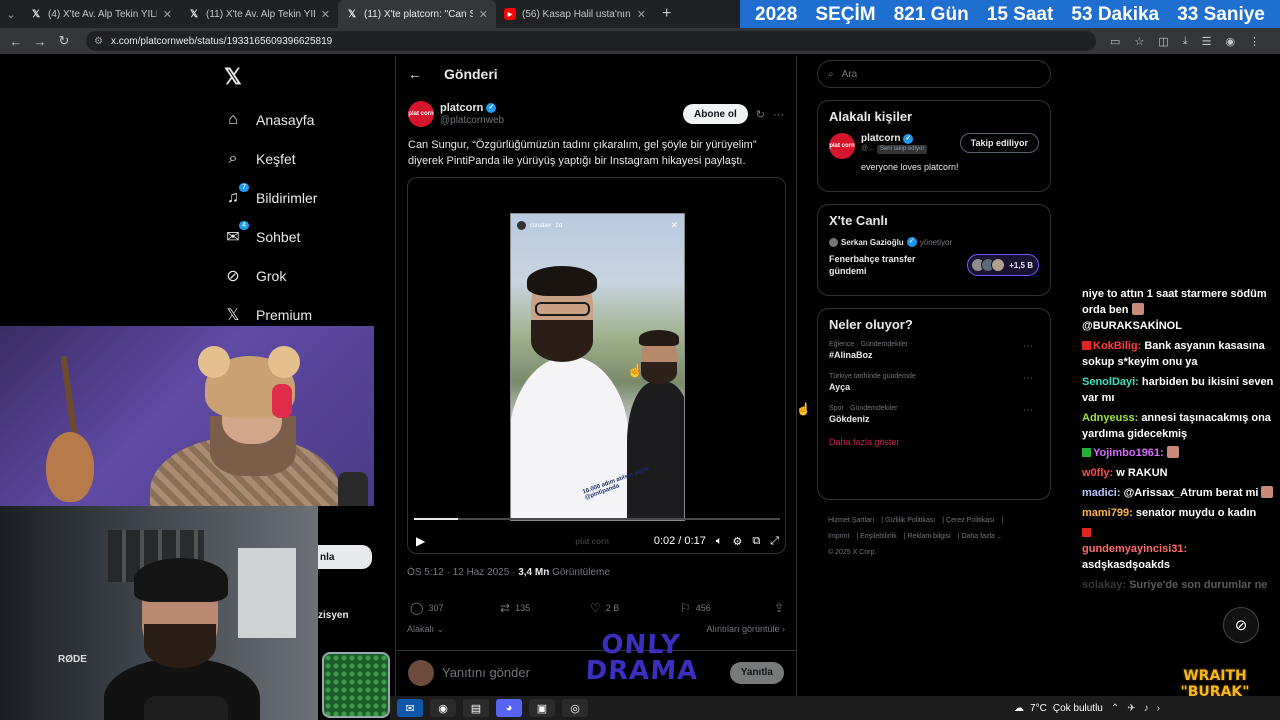  What do you see at coordinates (838, 536) in the screenshot?
I see `footer-link: Imprint` at bounding box center [838, 536].